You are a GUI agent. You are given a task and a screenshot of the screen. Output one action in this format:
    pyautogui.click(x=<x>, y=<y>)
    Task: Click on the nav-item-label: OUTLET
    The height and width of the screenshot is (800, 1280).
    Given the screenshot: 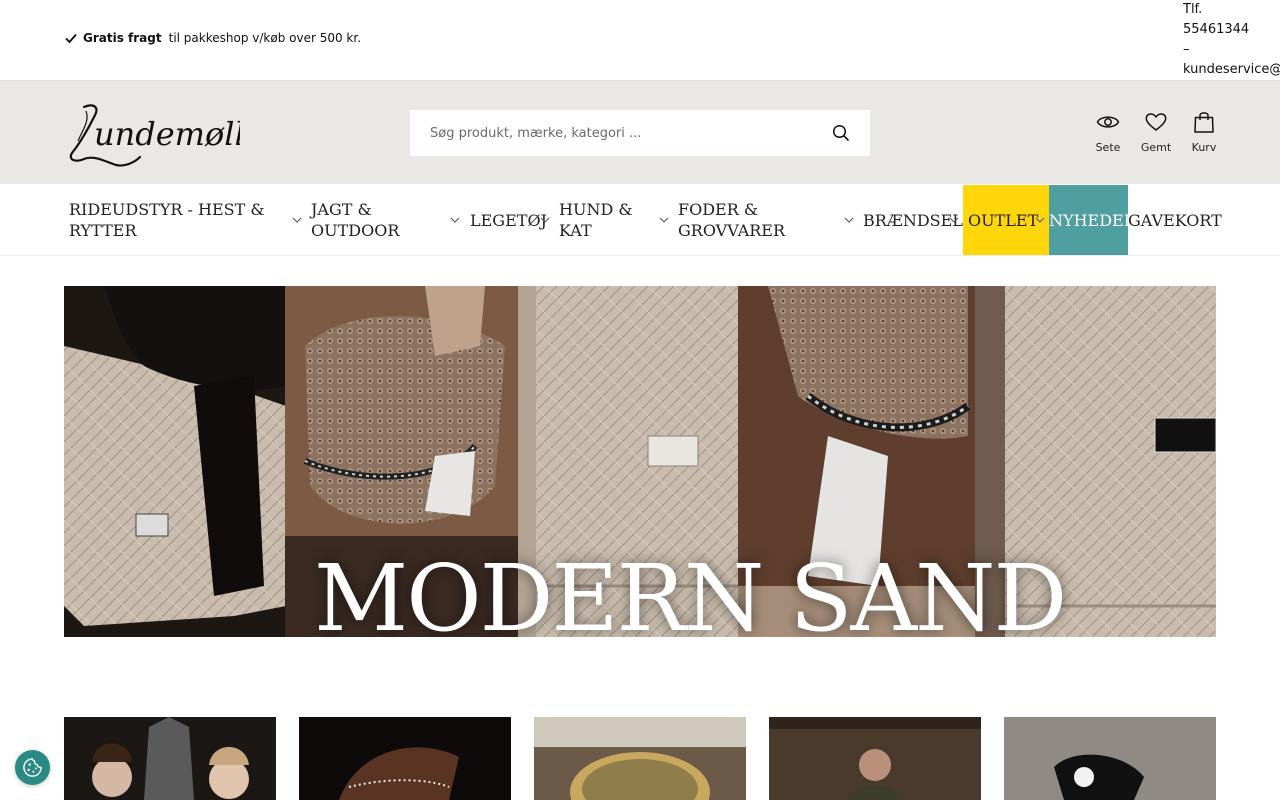 What is the action you would take?
    pyautogui.click(x=1003, y=220)
    